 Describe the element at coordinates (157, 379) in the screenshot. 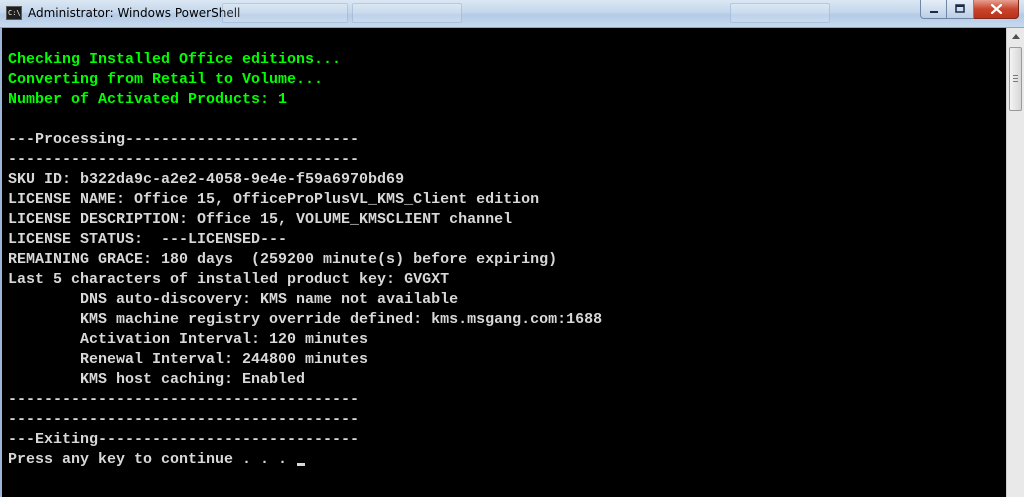

I see `output-line: KMS host caching: Enabled` at that location.